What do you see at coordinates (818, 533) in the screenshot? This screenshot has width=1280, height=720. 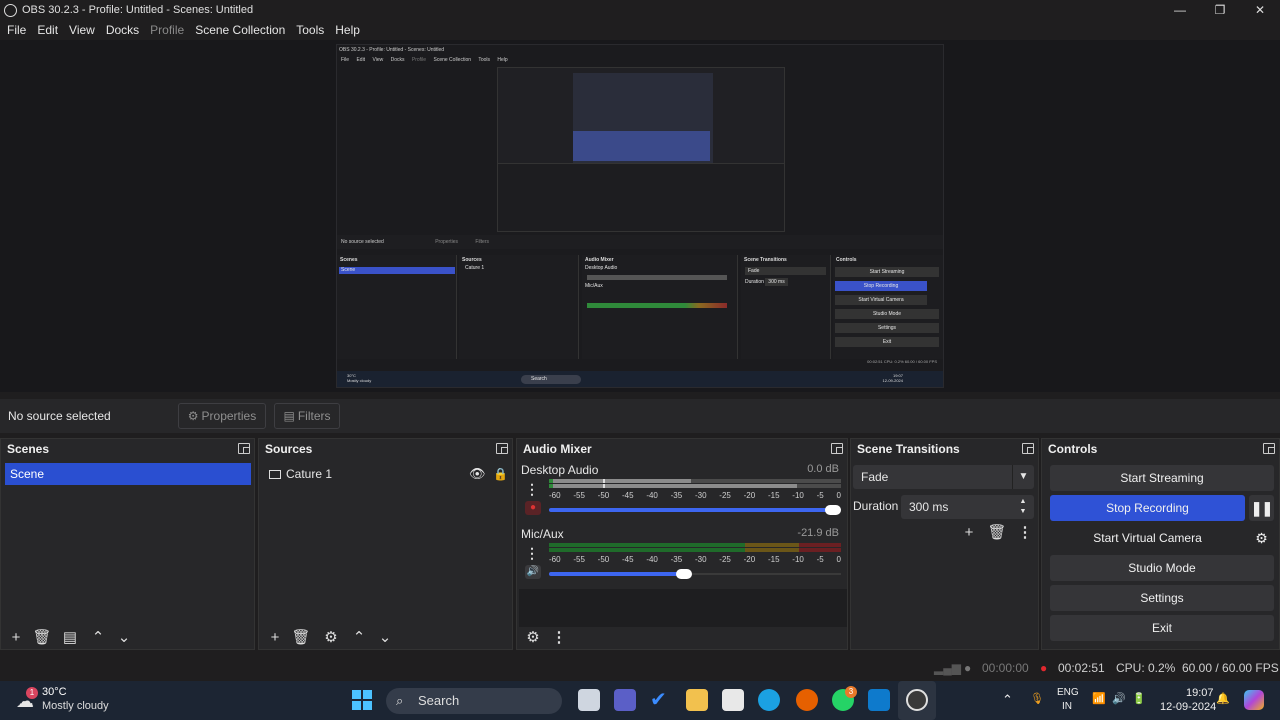 I see `mic-aux-db: -21.9 dB` at bounding box center [818, 533].